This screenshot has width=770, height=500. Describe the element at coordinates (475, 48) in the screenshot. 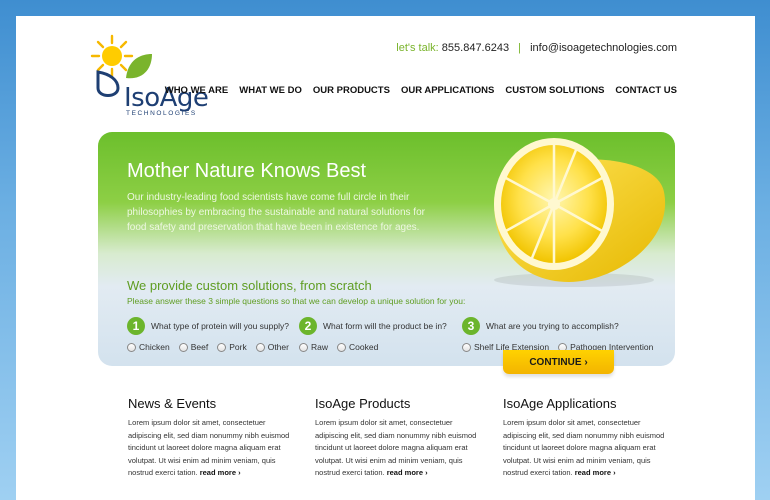

I see `phone-number: 855.847.6243` at that location.